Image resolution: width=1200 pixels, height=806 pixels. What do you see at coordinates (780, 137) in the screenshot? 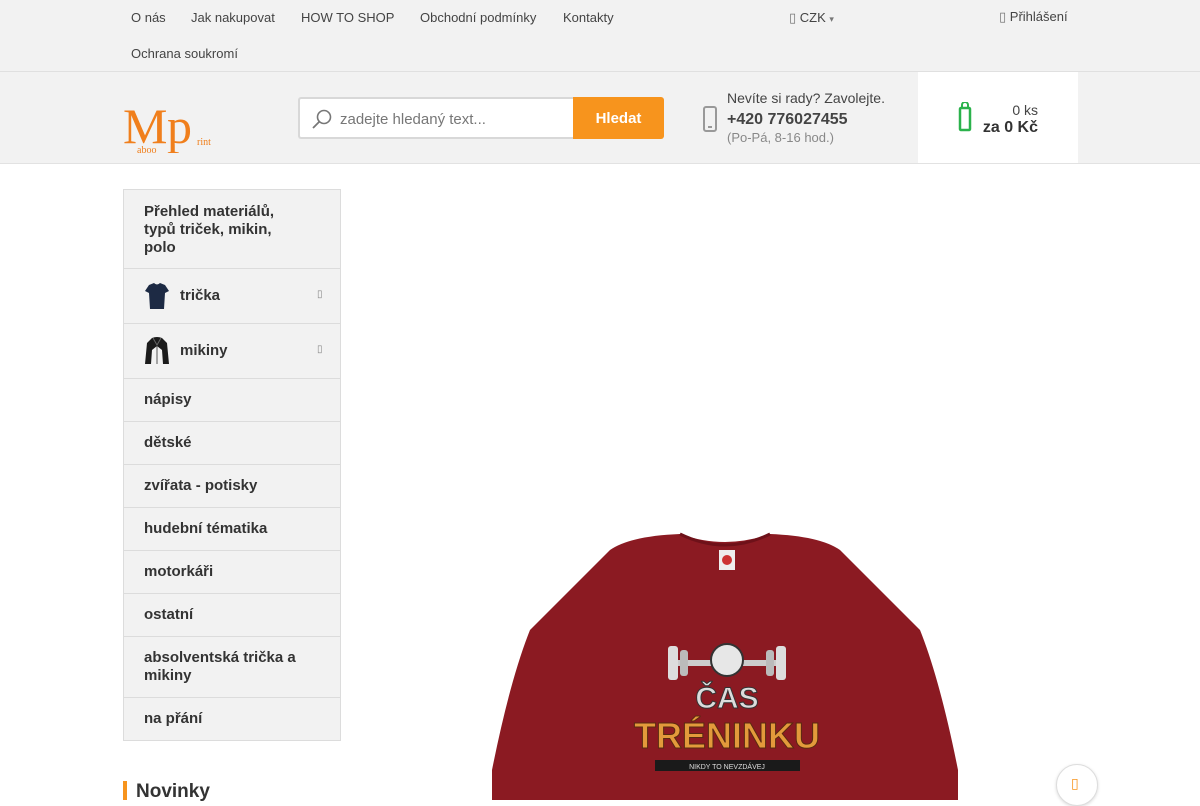
I see `help-hours: (Po-Pá, 8-16 hod.)` at bounding box center [780, 137].